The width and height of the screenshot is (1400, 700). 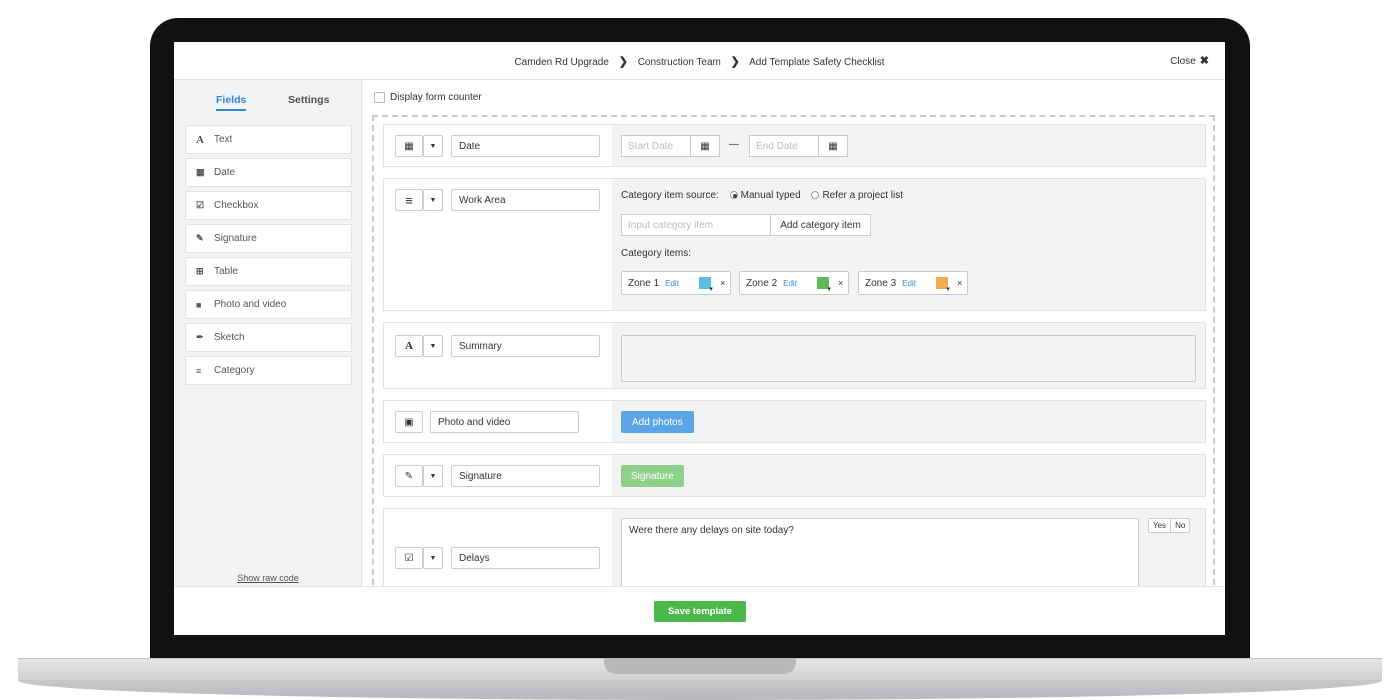 What do you see at coordinates (862, 195) in the screenshot?
I see `radio-project-list-label: Refer a project list` at bounding box center [862, 195].